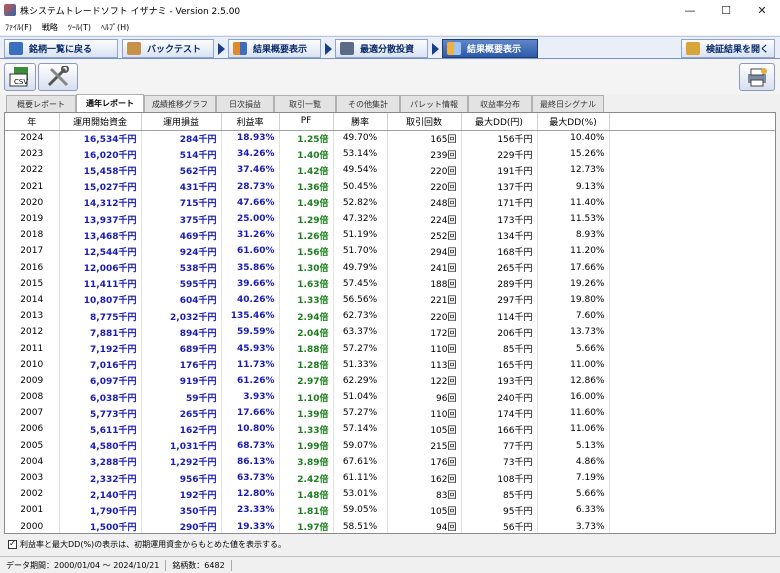 The width and height of the screenshot is (780, 573). I want to click on table-cell: 2,140千円, so click(100, 494).